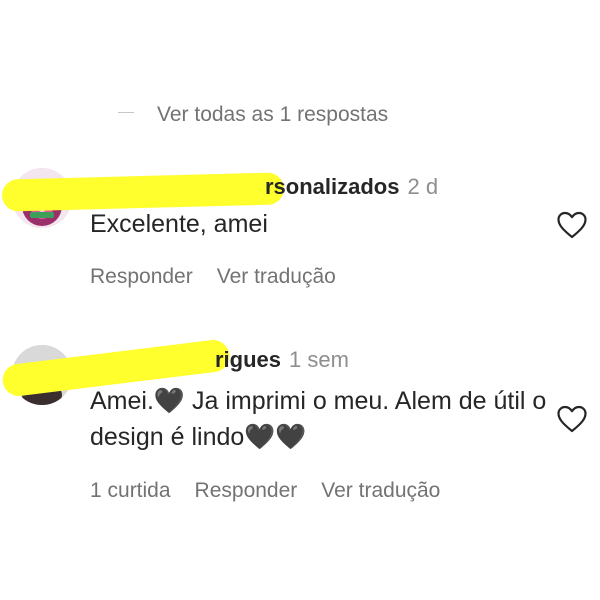  What do you see at coordinates (423, 186) in the screenshot?
I see `timestamp: 2 d` at bounding box center [423, 186].